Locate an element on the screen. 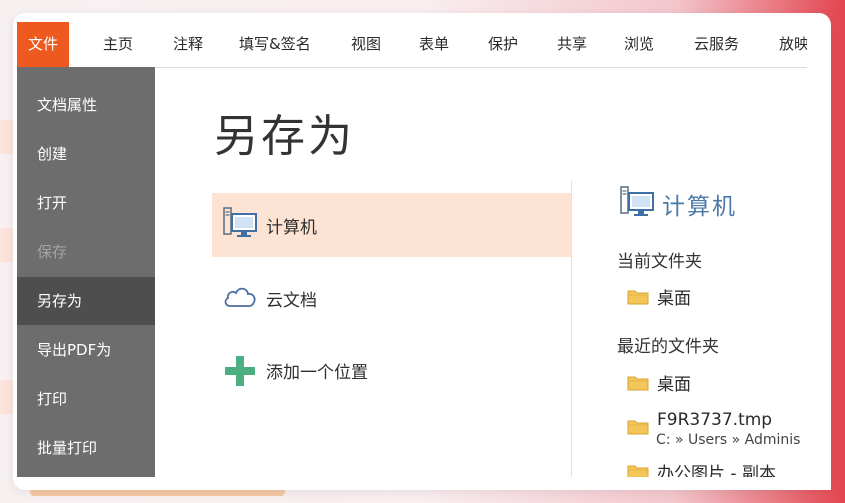  tab-slideshow: 放映 is located at coordinates (793, 44).